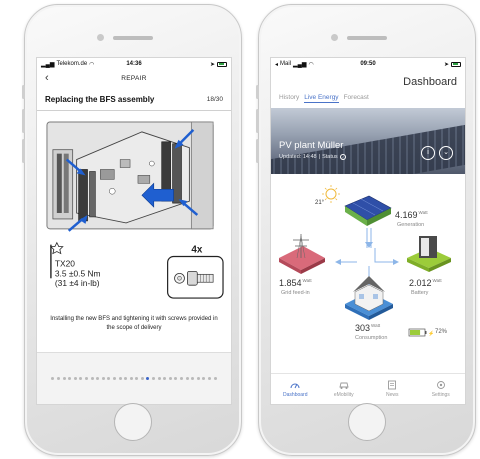 This screenshot has width=480, height=459. What do you see at coordinates (289, 98) in the screenshot?
I see `tab-history: History` at bounding box center [289, 98].